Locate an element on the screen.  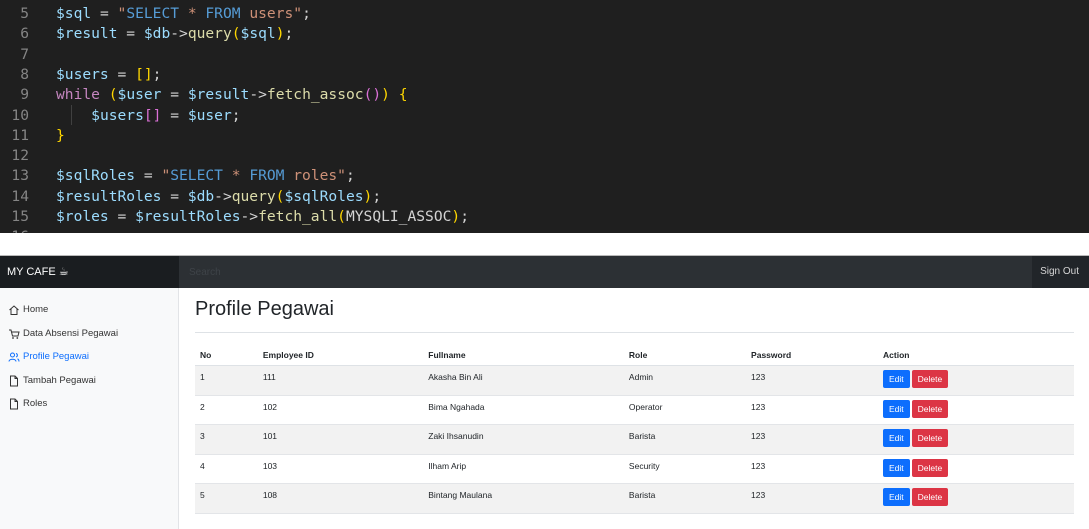
table-cell: 102 is located at coordinates (340, 410).